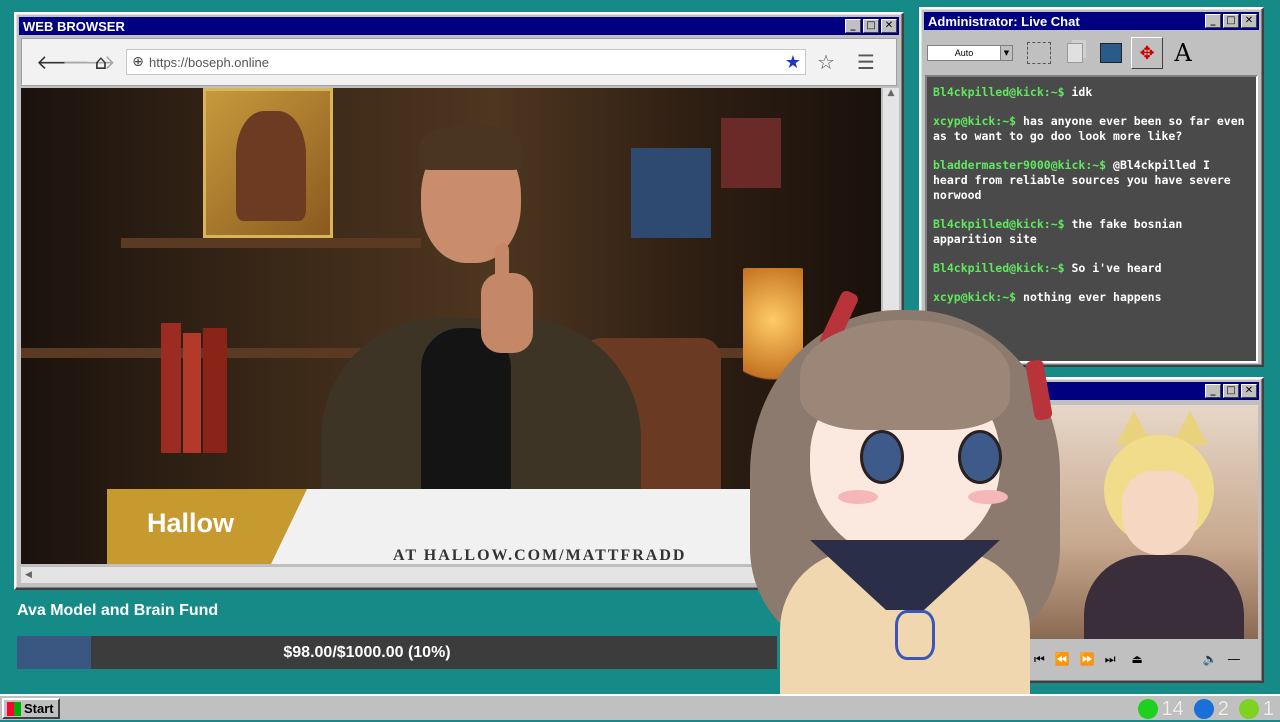 Image resolution: width=1280 pixels, height=722 pixels. I want to click on font-icon: A, so click(1183, 53).